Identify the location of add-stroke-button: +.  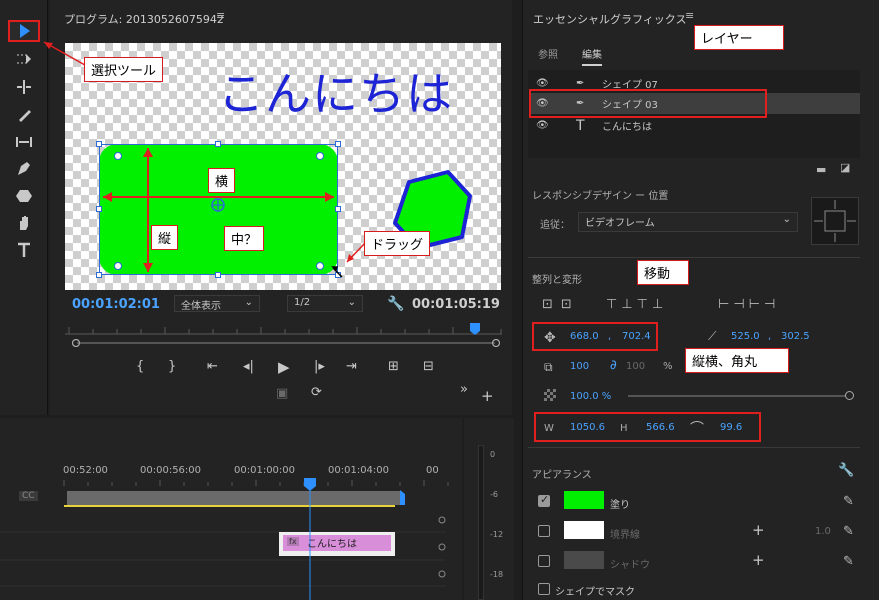
(758, 530).